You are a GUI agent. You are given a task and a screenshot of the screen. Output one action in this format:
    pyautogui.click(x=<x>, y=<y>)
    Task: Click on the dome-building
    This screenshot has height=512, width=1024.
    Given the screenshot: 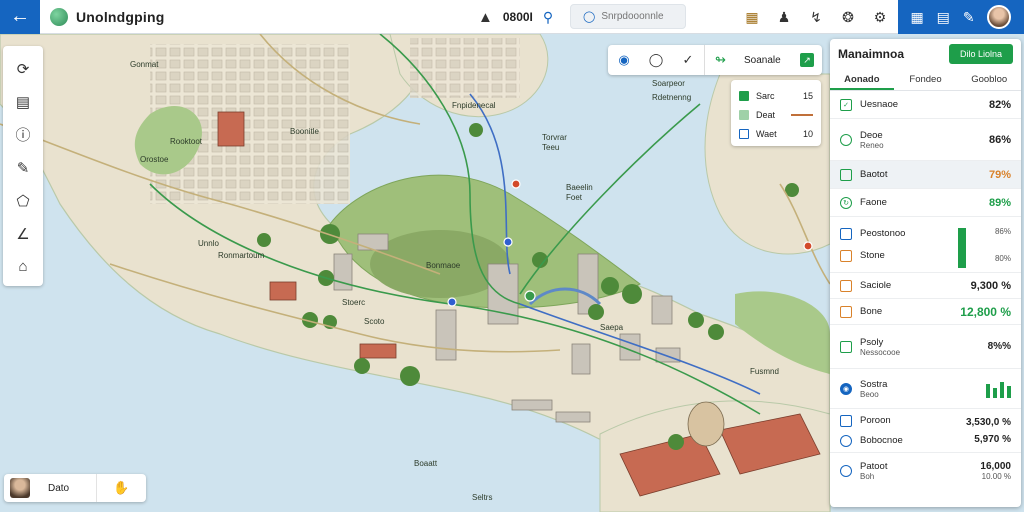 What is the action you would take?
    pyautogui.click(x=706, y=424)
    